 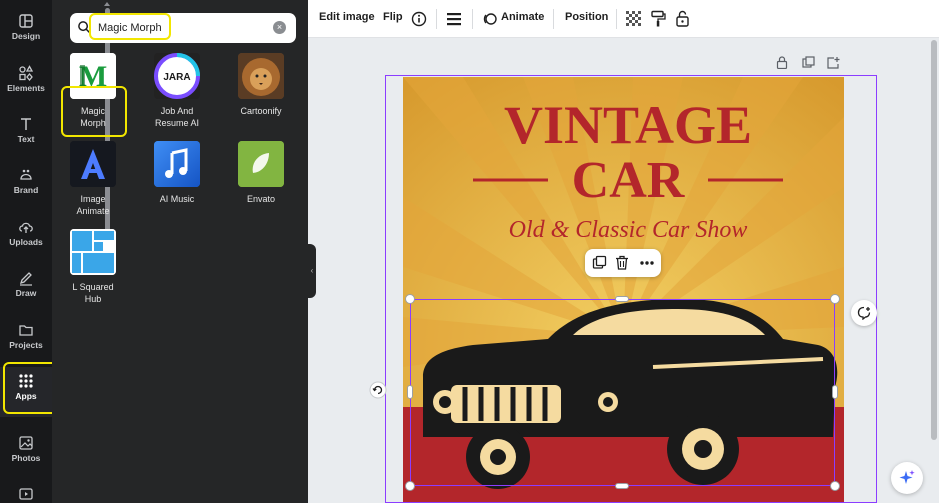 What do you see at coordinates (410, 392) in the screenshot?
I see `resize-handle-left` at bounding box center [410, 392].